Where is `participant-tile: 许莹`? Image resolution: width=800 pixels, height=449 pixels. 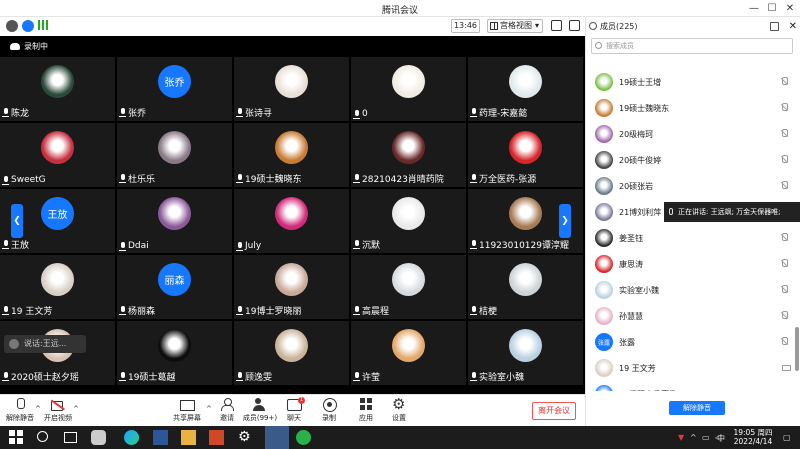
participant-tile: 许莹 is located at coordinates (408, 353).